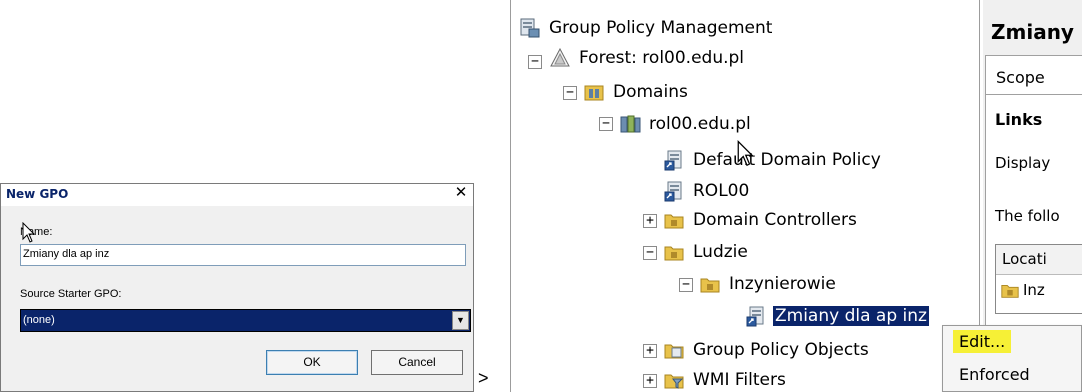  I want to click on name-input: Zmiany dla ap inz, so click(243, 255).